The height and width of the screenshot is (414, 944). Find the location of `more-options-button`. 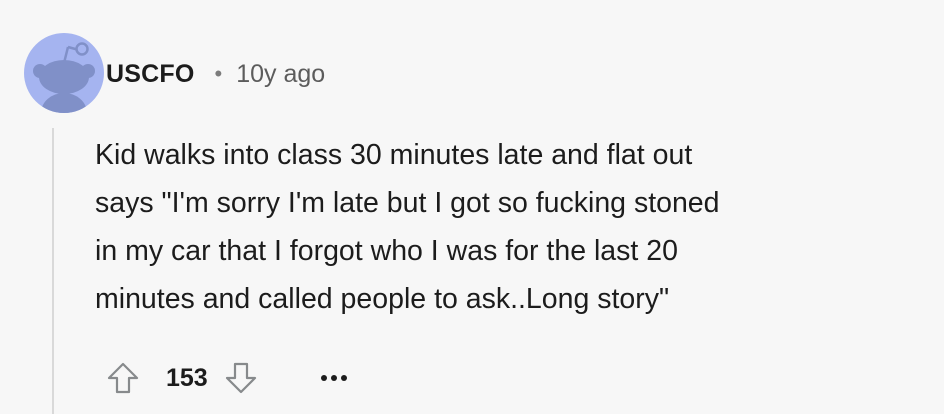

more-options-button is located at coordinates (334, 378).